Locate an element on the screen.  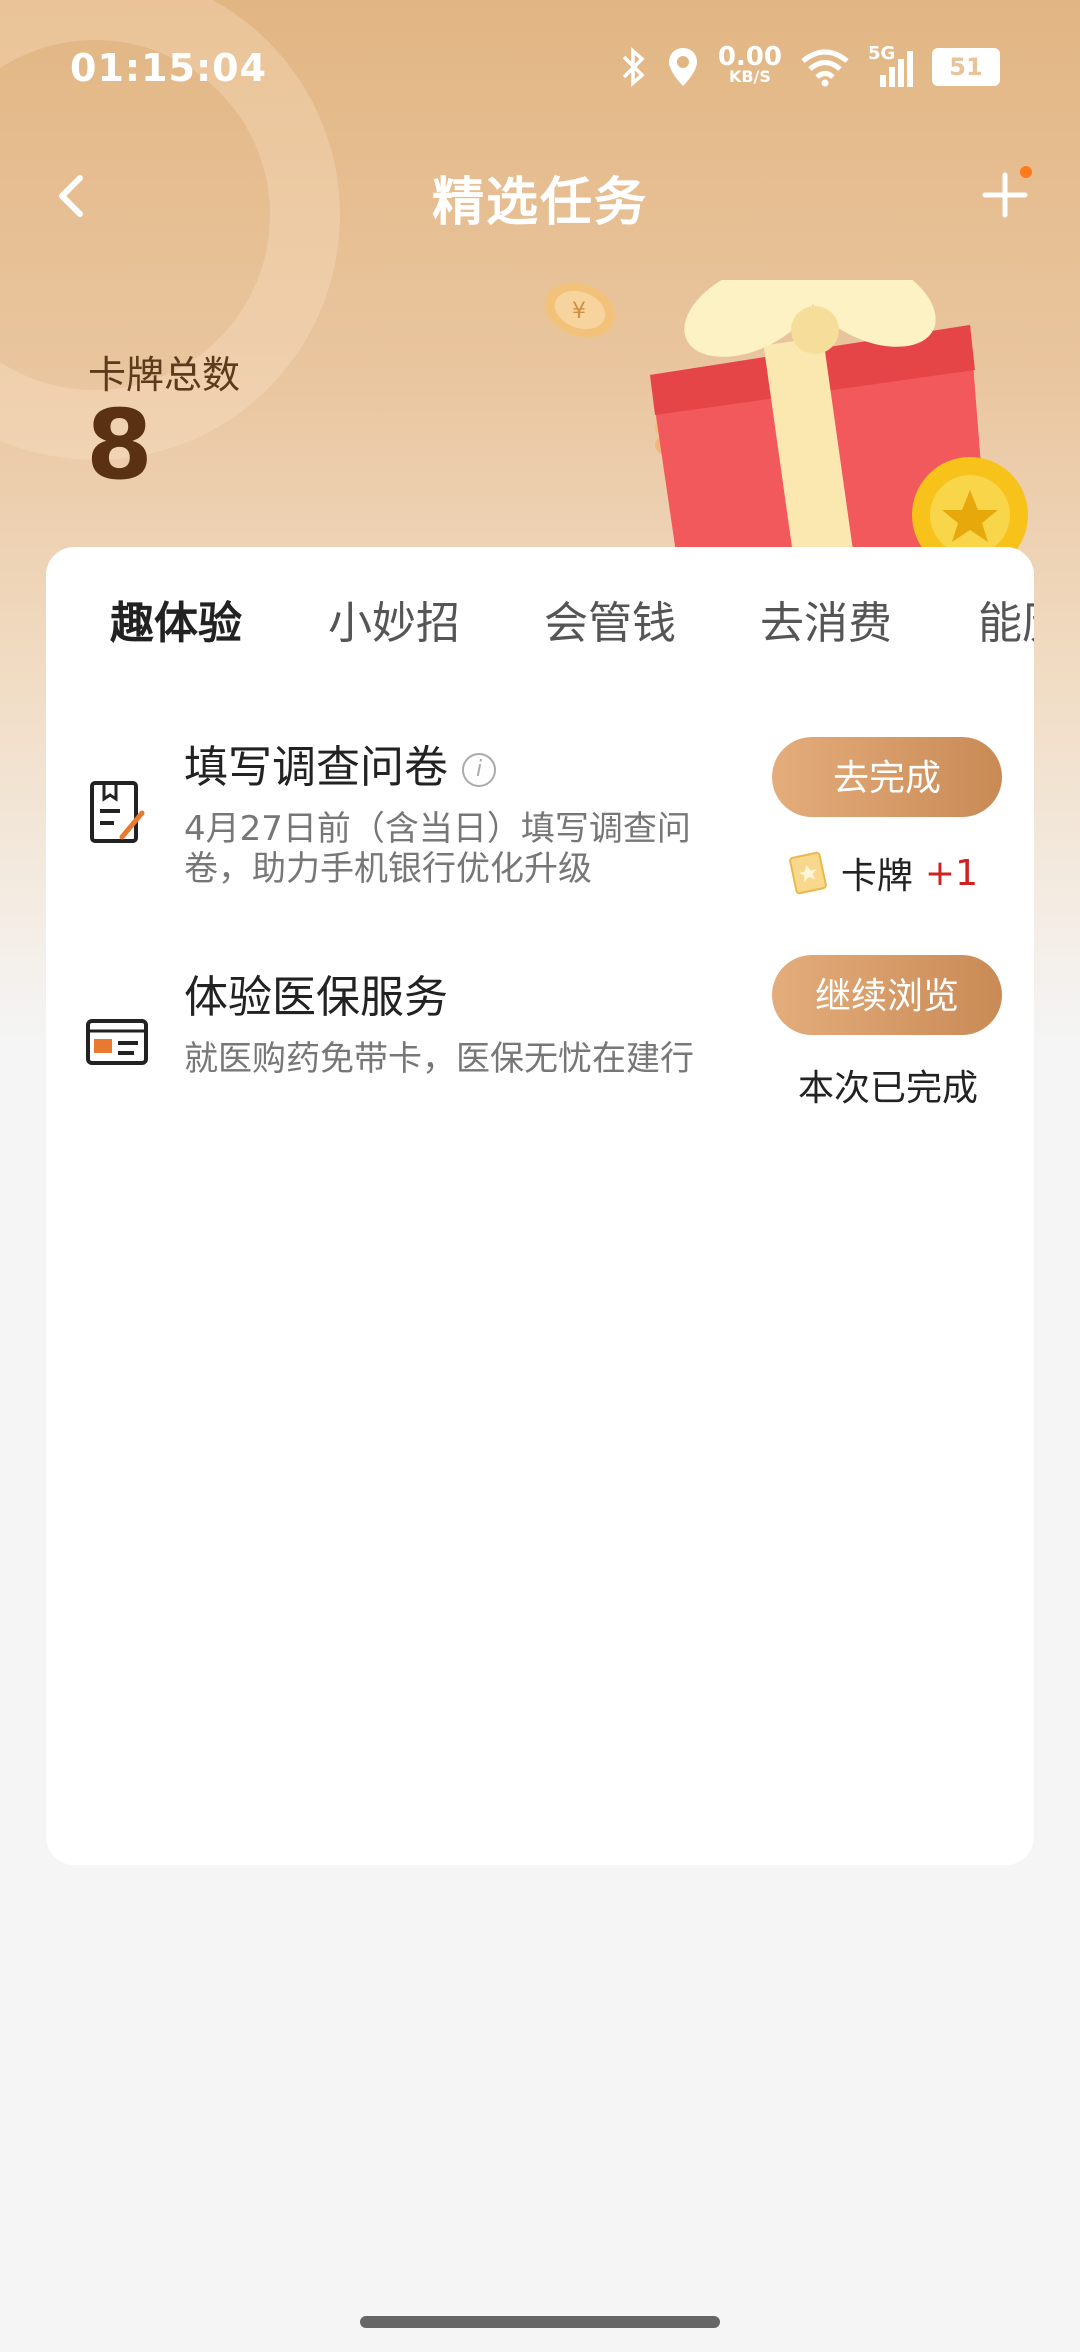
continue-browsing-button: 继续浏览 is located at coordinates (887, 995).